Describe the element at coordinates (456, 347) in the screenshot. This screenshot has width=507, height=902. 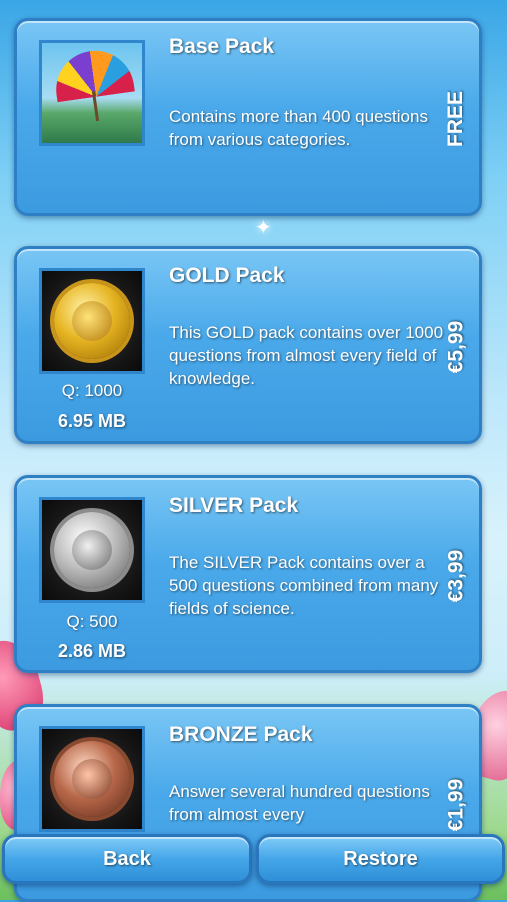
I see `pack-price: €5,99` at that location.